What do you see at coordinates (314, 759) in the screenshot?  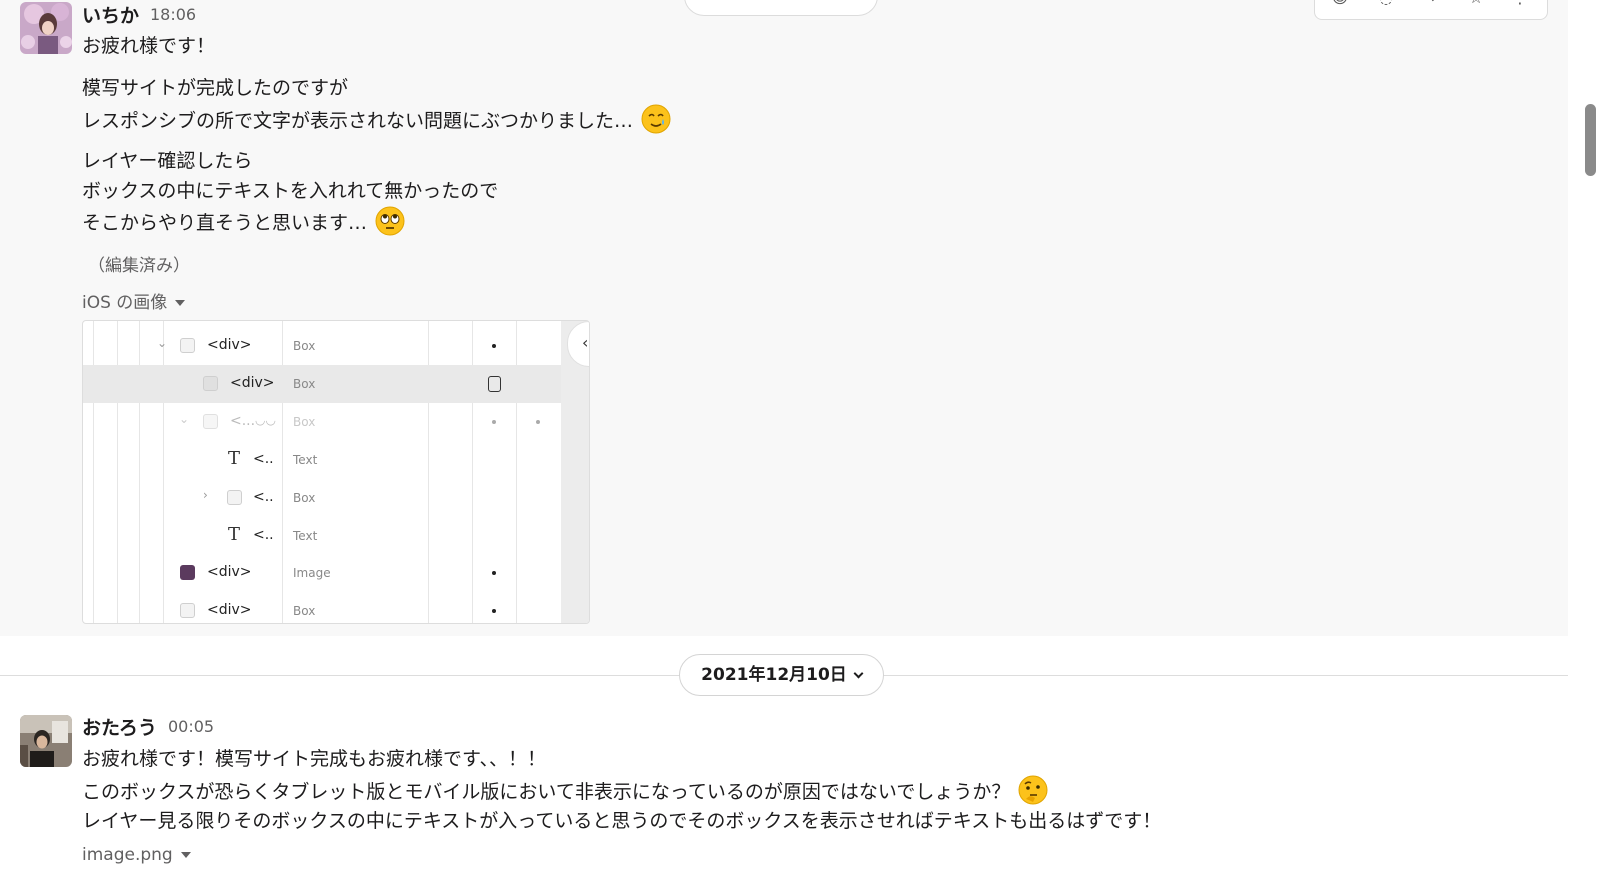 I see `message-line: お疲れ様です！模写サイト完成もお疲れ様です、、！！` at bounding box center [314, 759].